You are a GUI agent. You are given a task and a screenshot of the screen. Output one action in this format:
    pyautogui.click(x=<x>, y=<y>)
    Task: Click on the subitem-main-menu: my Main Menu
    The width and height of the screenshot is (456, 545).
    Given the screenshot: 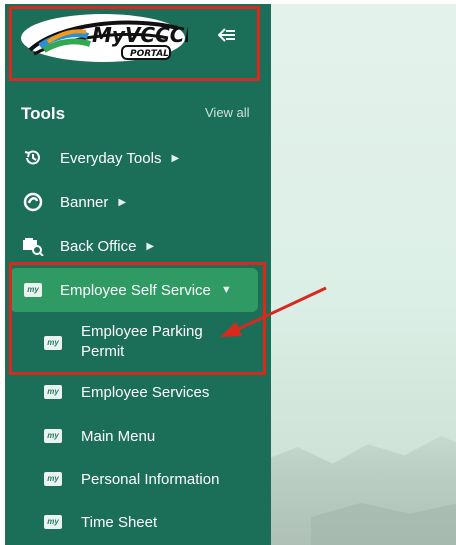 What is the action you would take?
    pyautogui.click(x=149, y=436)
    